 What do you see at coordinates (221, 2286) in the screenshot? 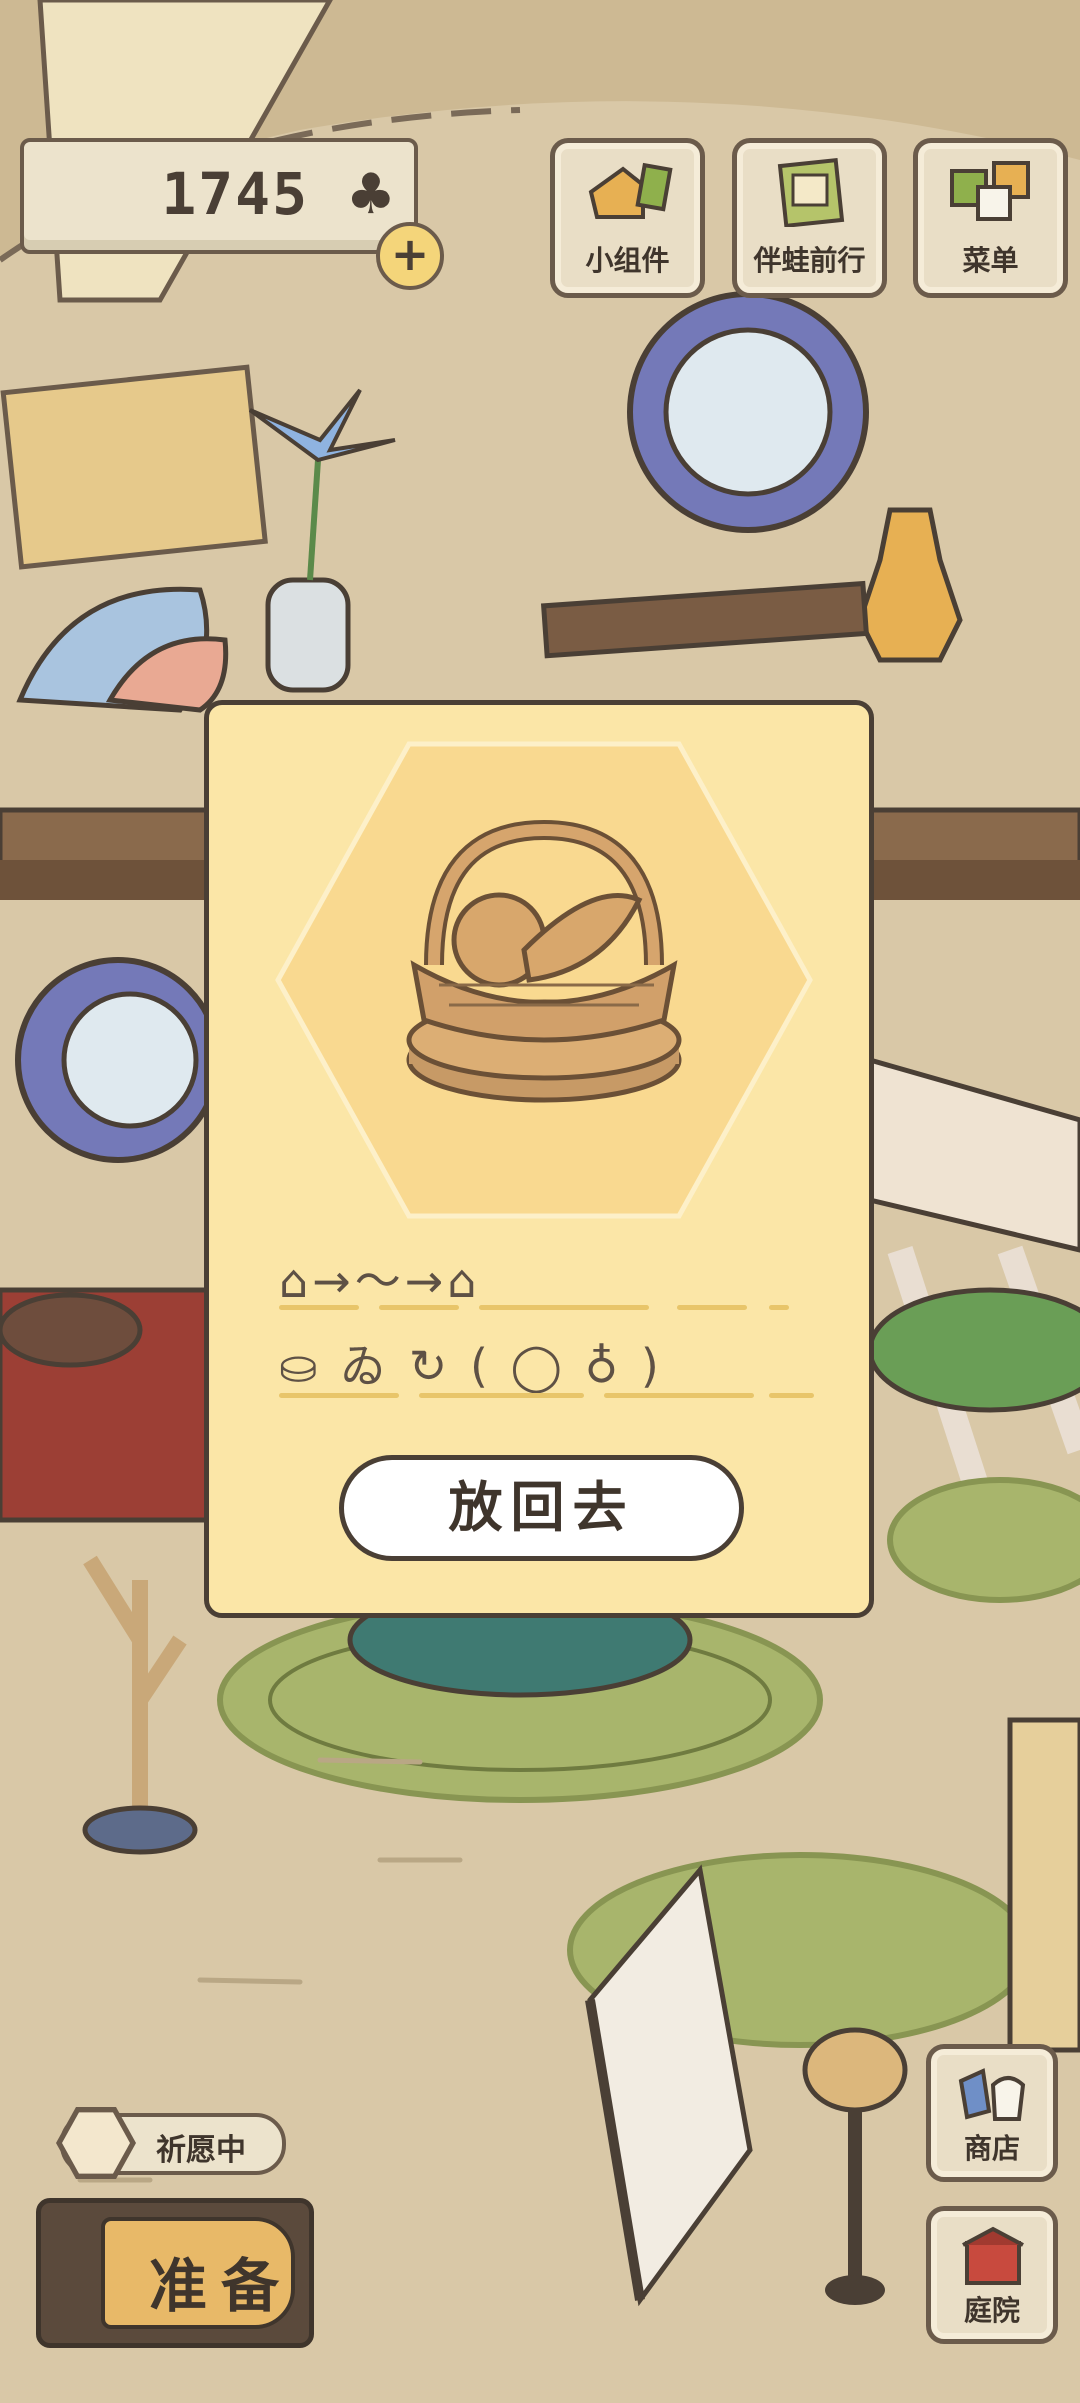
I see `prepare-label: 准备` at bounding box center [221, 2286].